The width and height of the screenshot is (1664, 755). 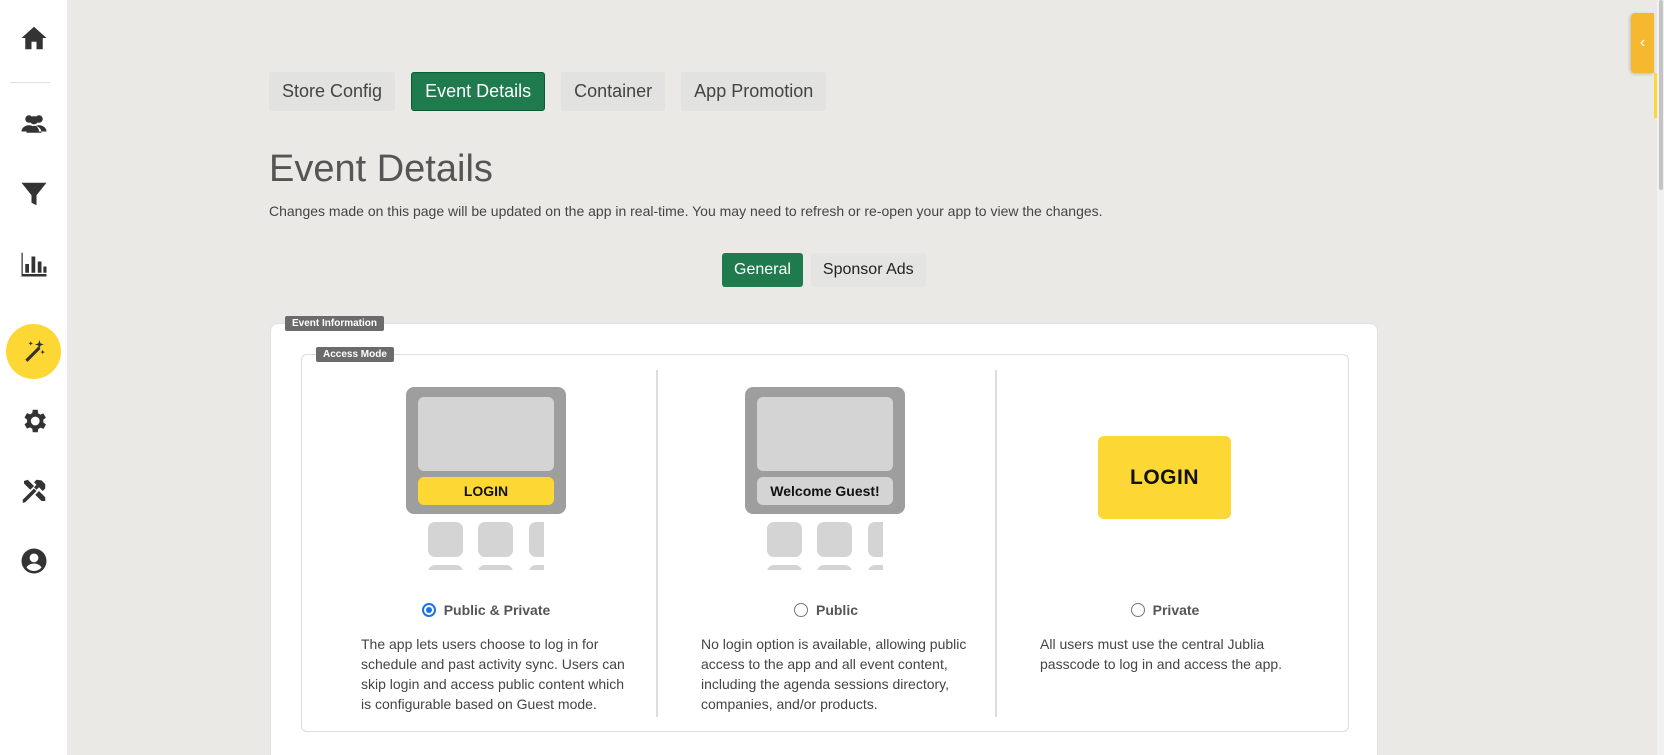 What do you see at coordinates (613, 91) in the screenshot?
I see `tab-container: Container` at bounding box center [613, 91].